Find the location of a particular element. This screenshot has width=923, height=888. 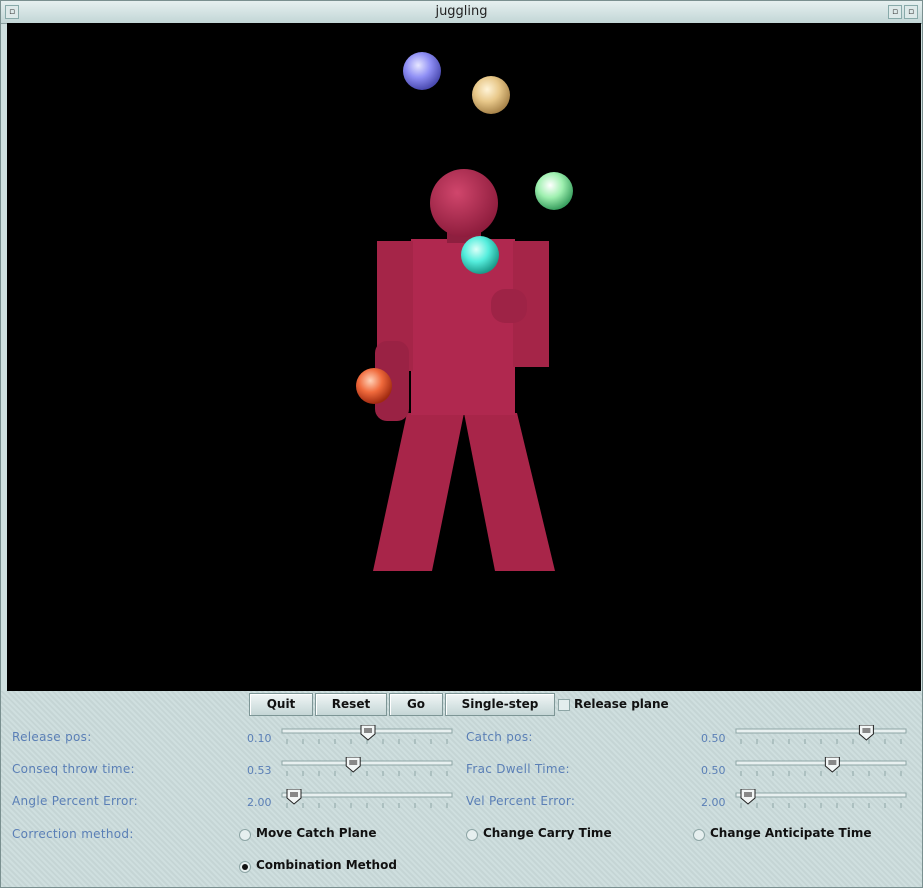

title-bar: juggling ▫ ▫ ▫ is located at coordinates (461, 12).